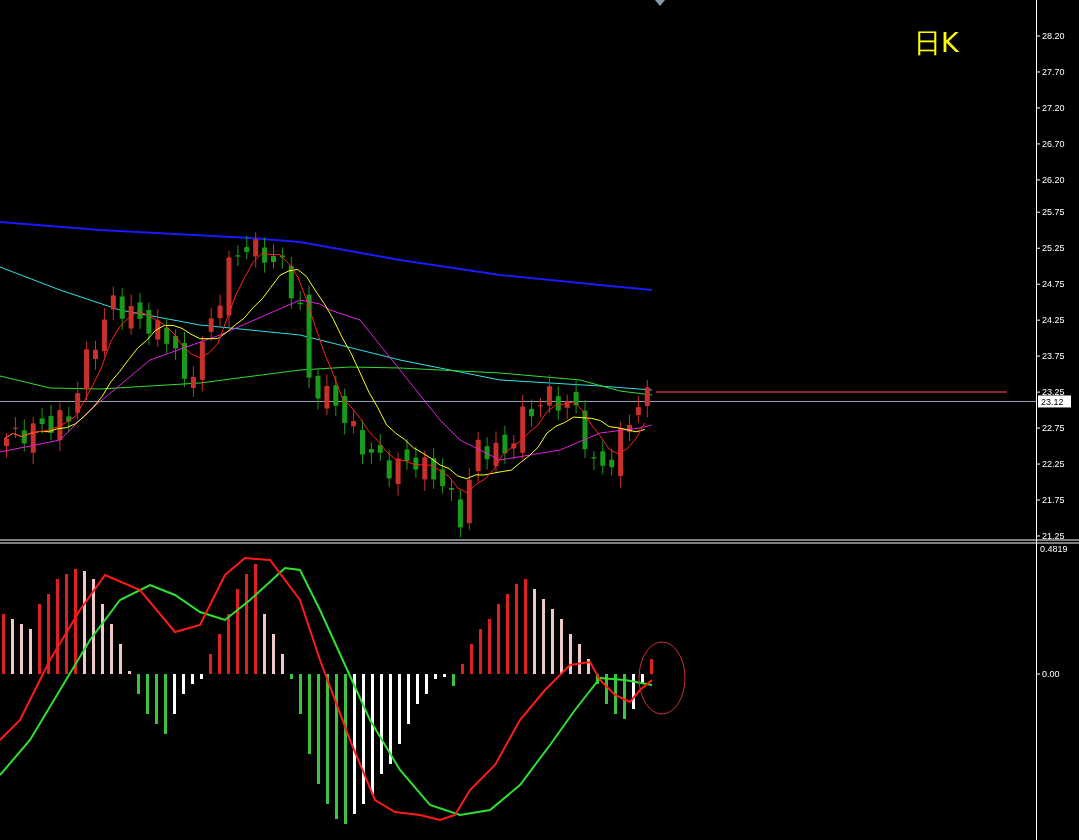 This screenshot has width=1079, height=840. Describe the element at coordinates (1053, 143) in the screenshot. I see `price-tick-label: 26.70` at that location.